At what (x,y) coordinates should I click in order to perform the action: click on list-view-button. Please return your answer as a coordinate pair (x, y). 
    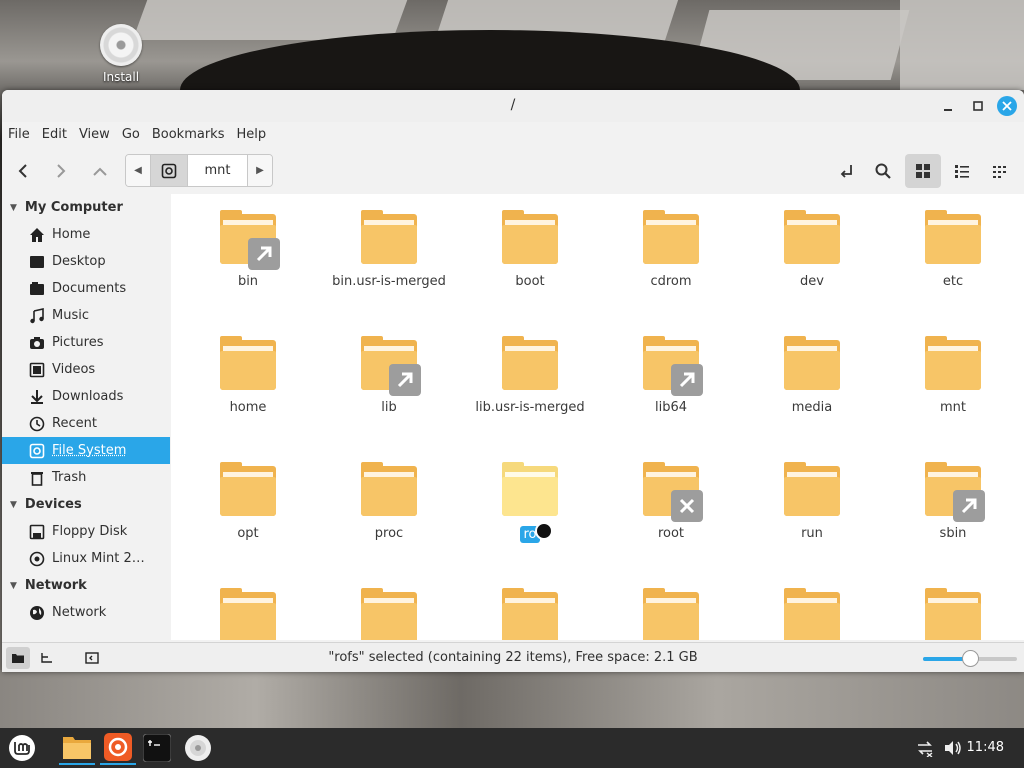
    Looking at the image, I should click on (962, 171).